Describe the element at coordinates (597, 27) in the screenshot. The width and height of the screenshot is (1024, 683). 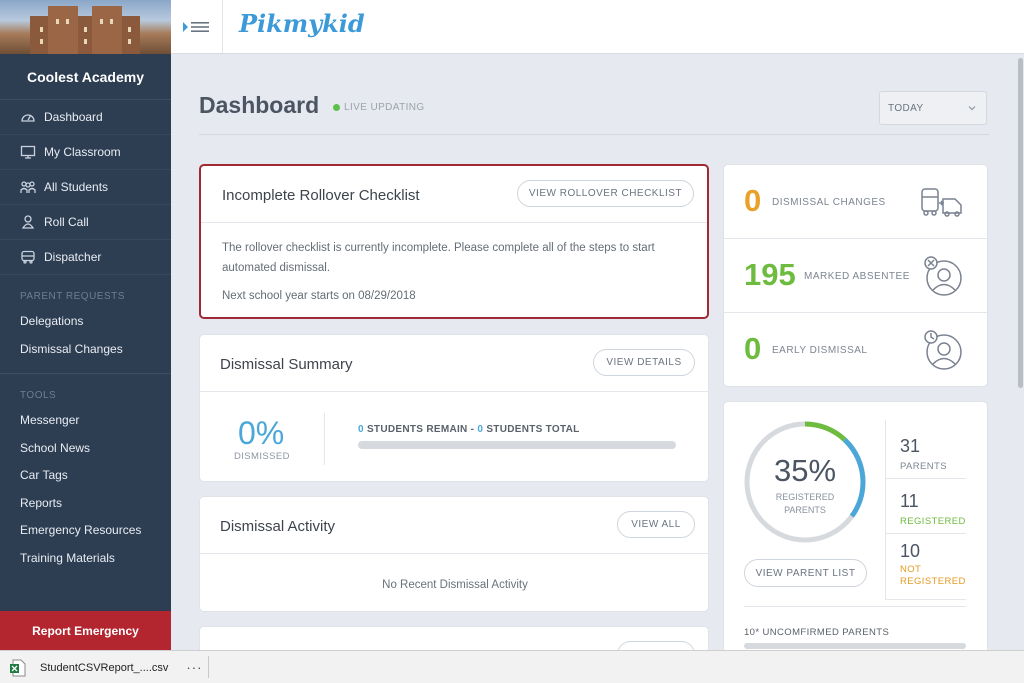
I see `topbar: Pikmykid` at that location.